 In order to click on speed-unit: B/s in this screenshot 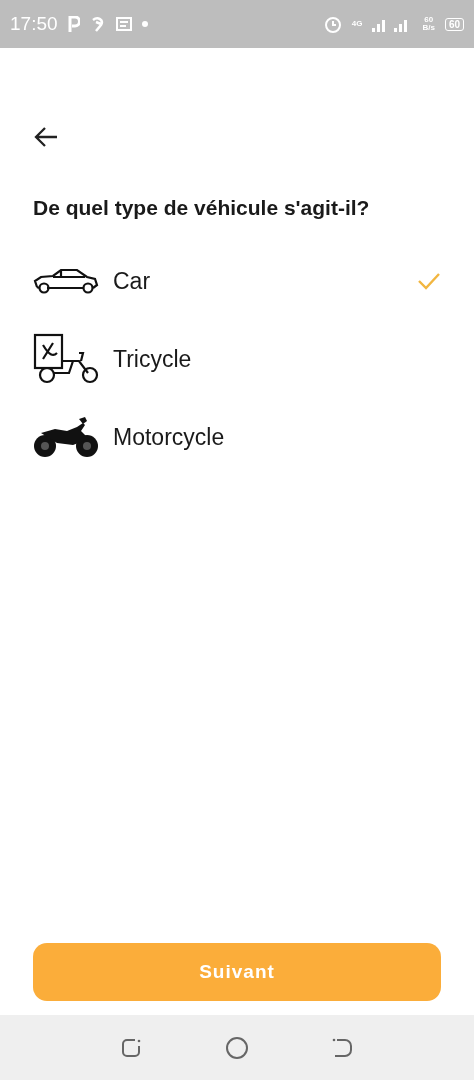, I will do `click(428, 28)`.